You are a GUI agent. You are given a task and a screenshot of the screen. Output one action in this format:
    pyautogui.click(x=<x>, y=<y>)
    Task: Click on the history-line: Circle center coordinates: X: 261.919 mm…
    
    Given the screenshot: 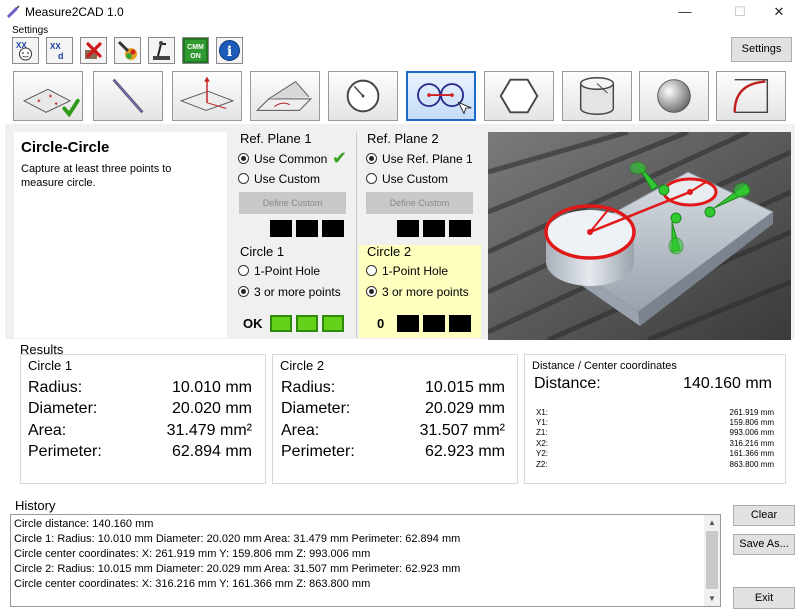 What is the action you would take?
    pyautogui.click(x=192, y=554)
    